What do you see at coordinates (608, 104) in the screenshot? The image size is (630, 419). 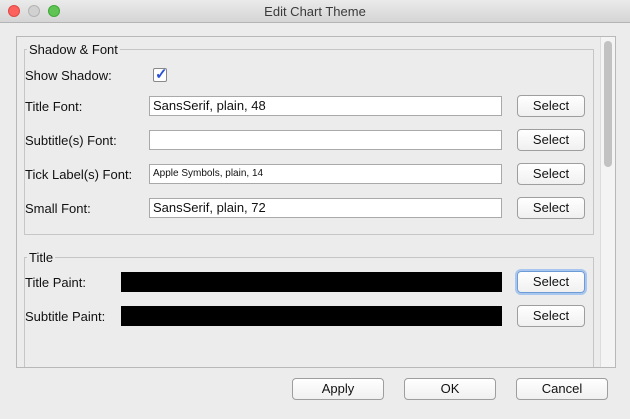 I see `scrollbar-thumb` at bounding box center [608, 104].